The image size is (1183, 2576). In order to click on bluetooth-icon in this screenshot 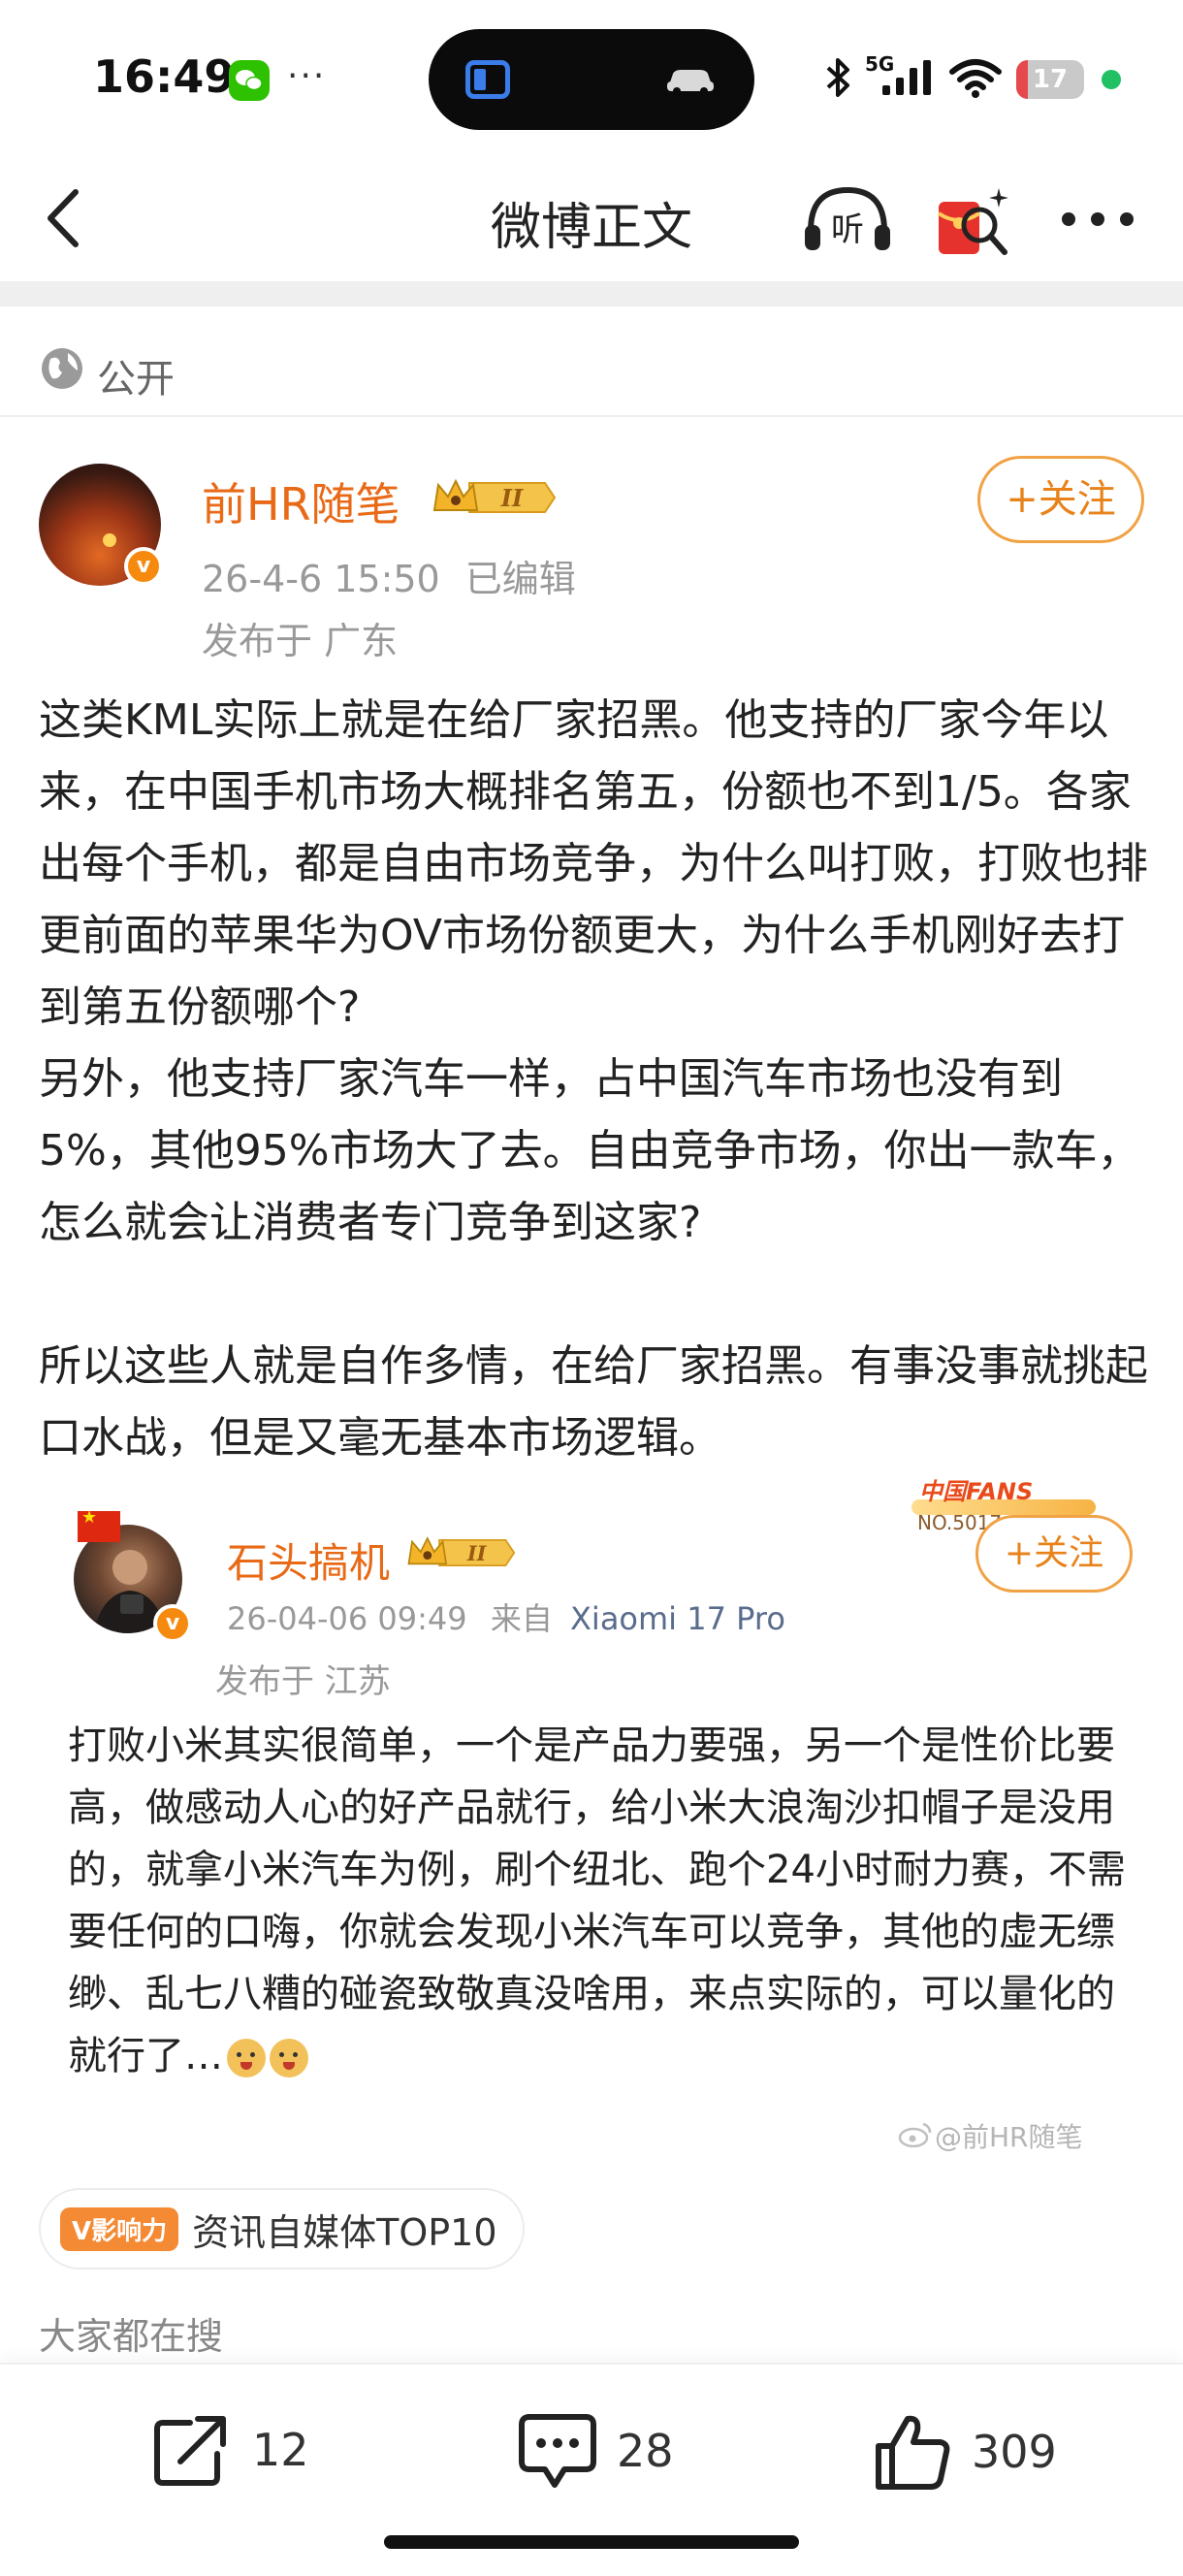, I will do `click(838, 79)`.